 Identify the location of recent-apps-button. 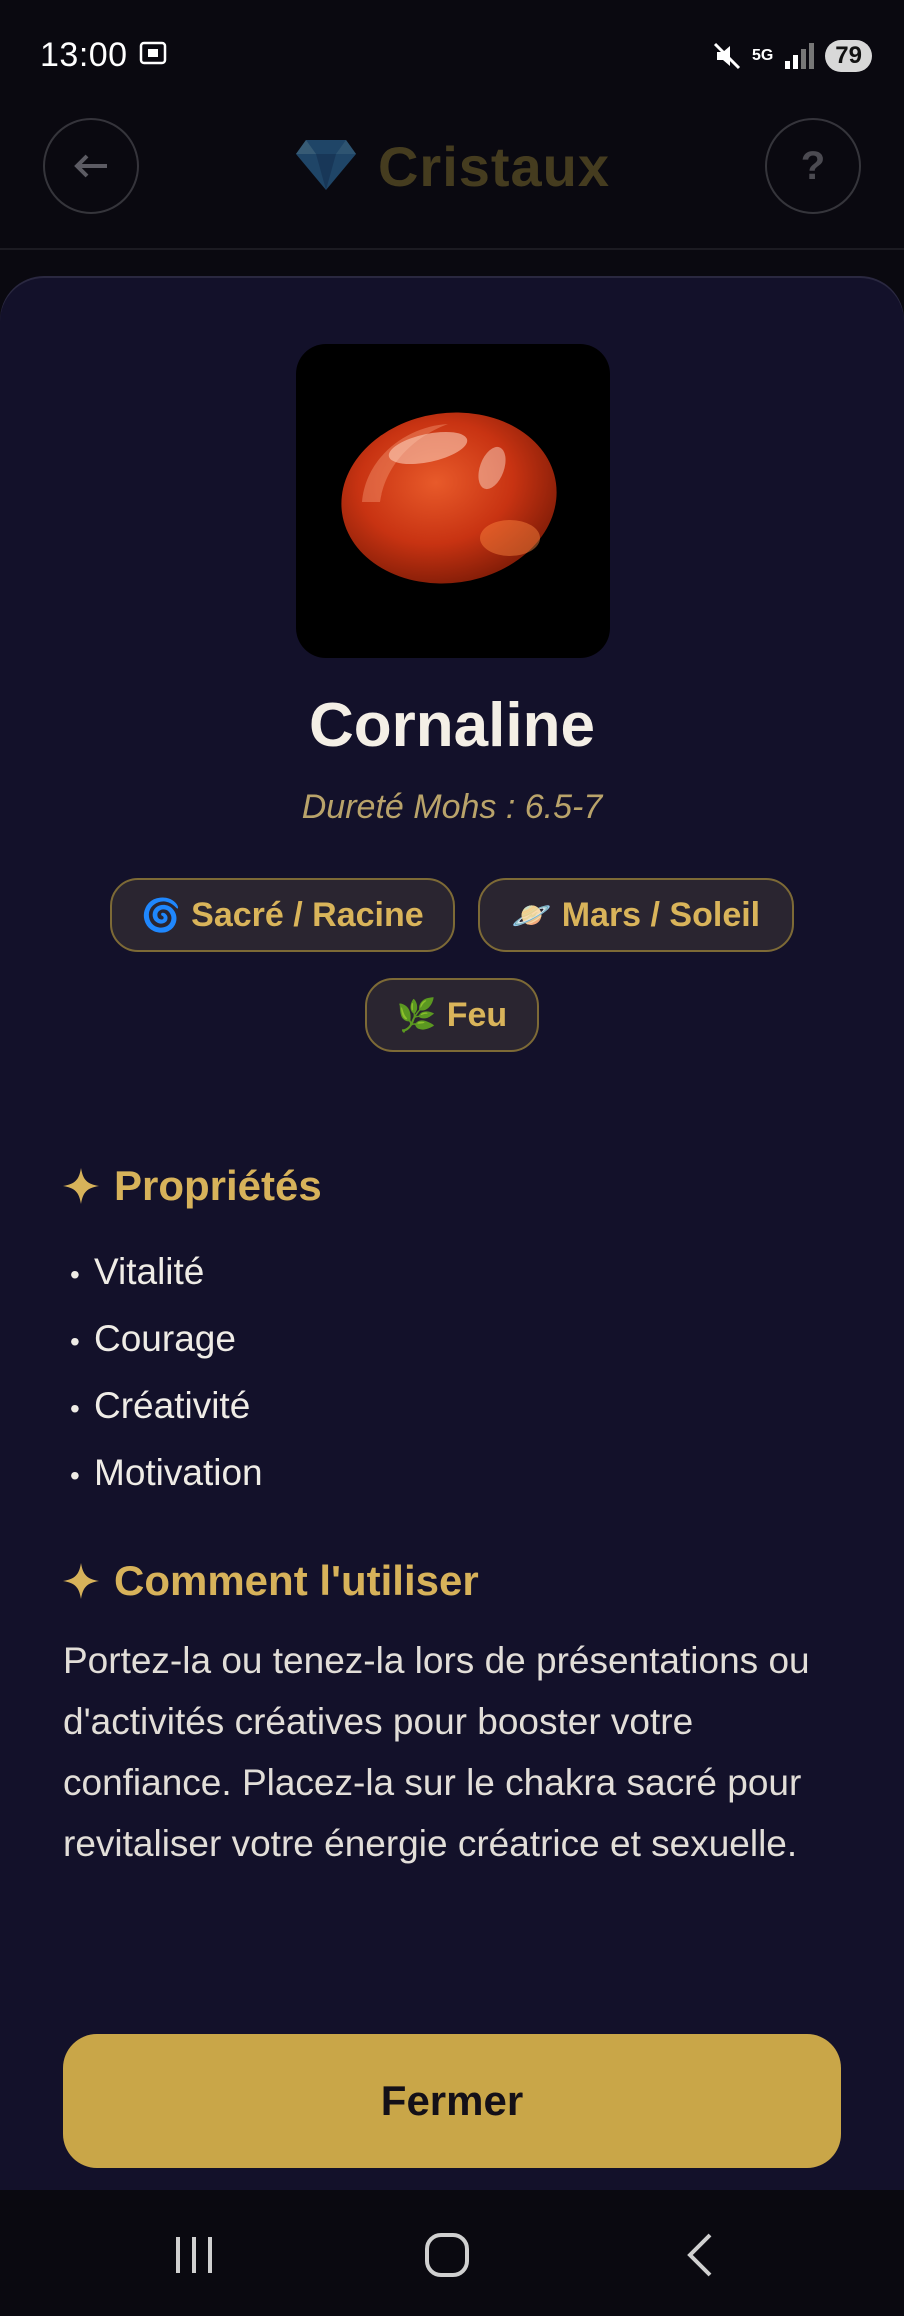
(194, 2255).